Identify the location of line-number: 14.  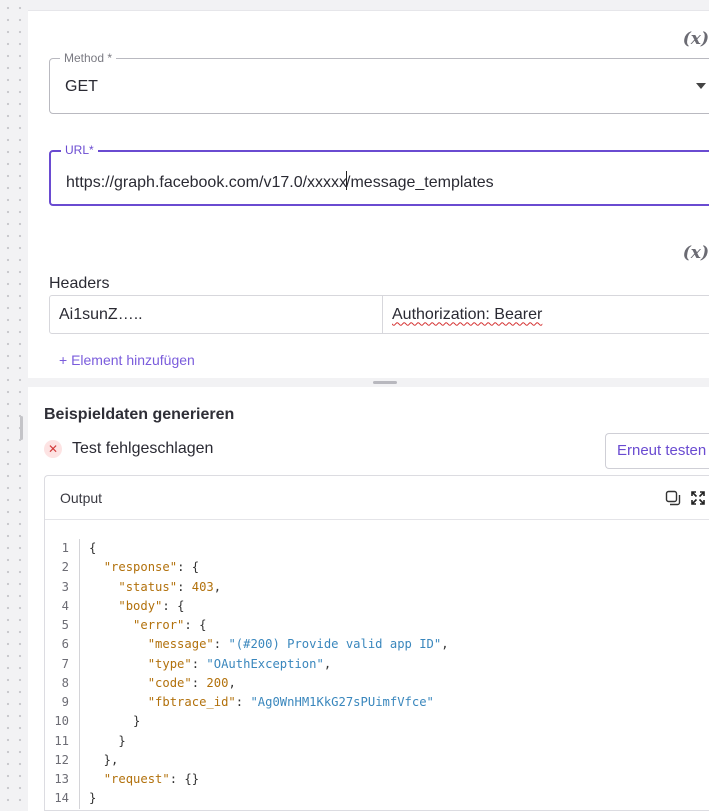
(61, 798).